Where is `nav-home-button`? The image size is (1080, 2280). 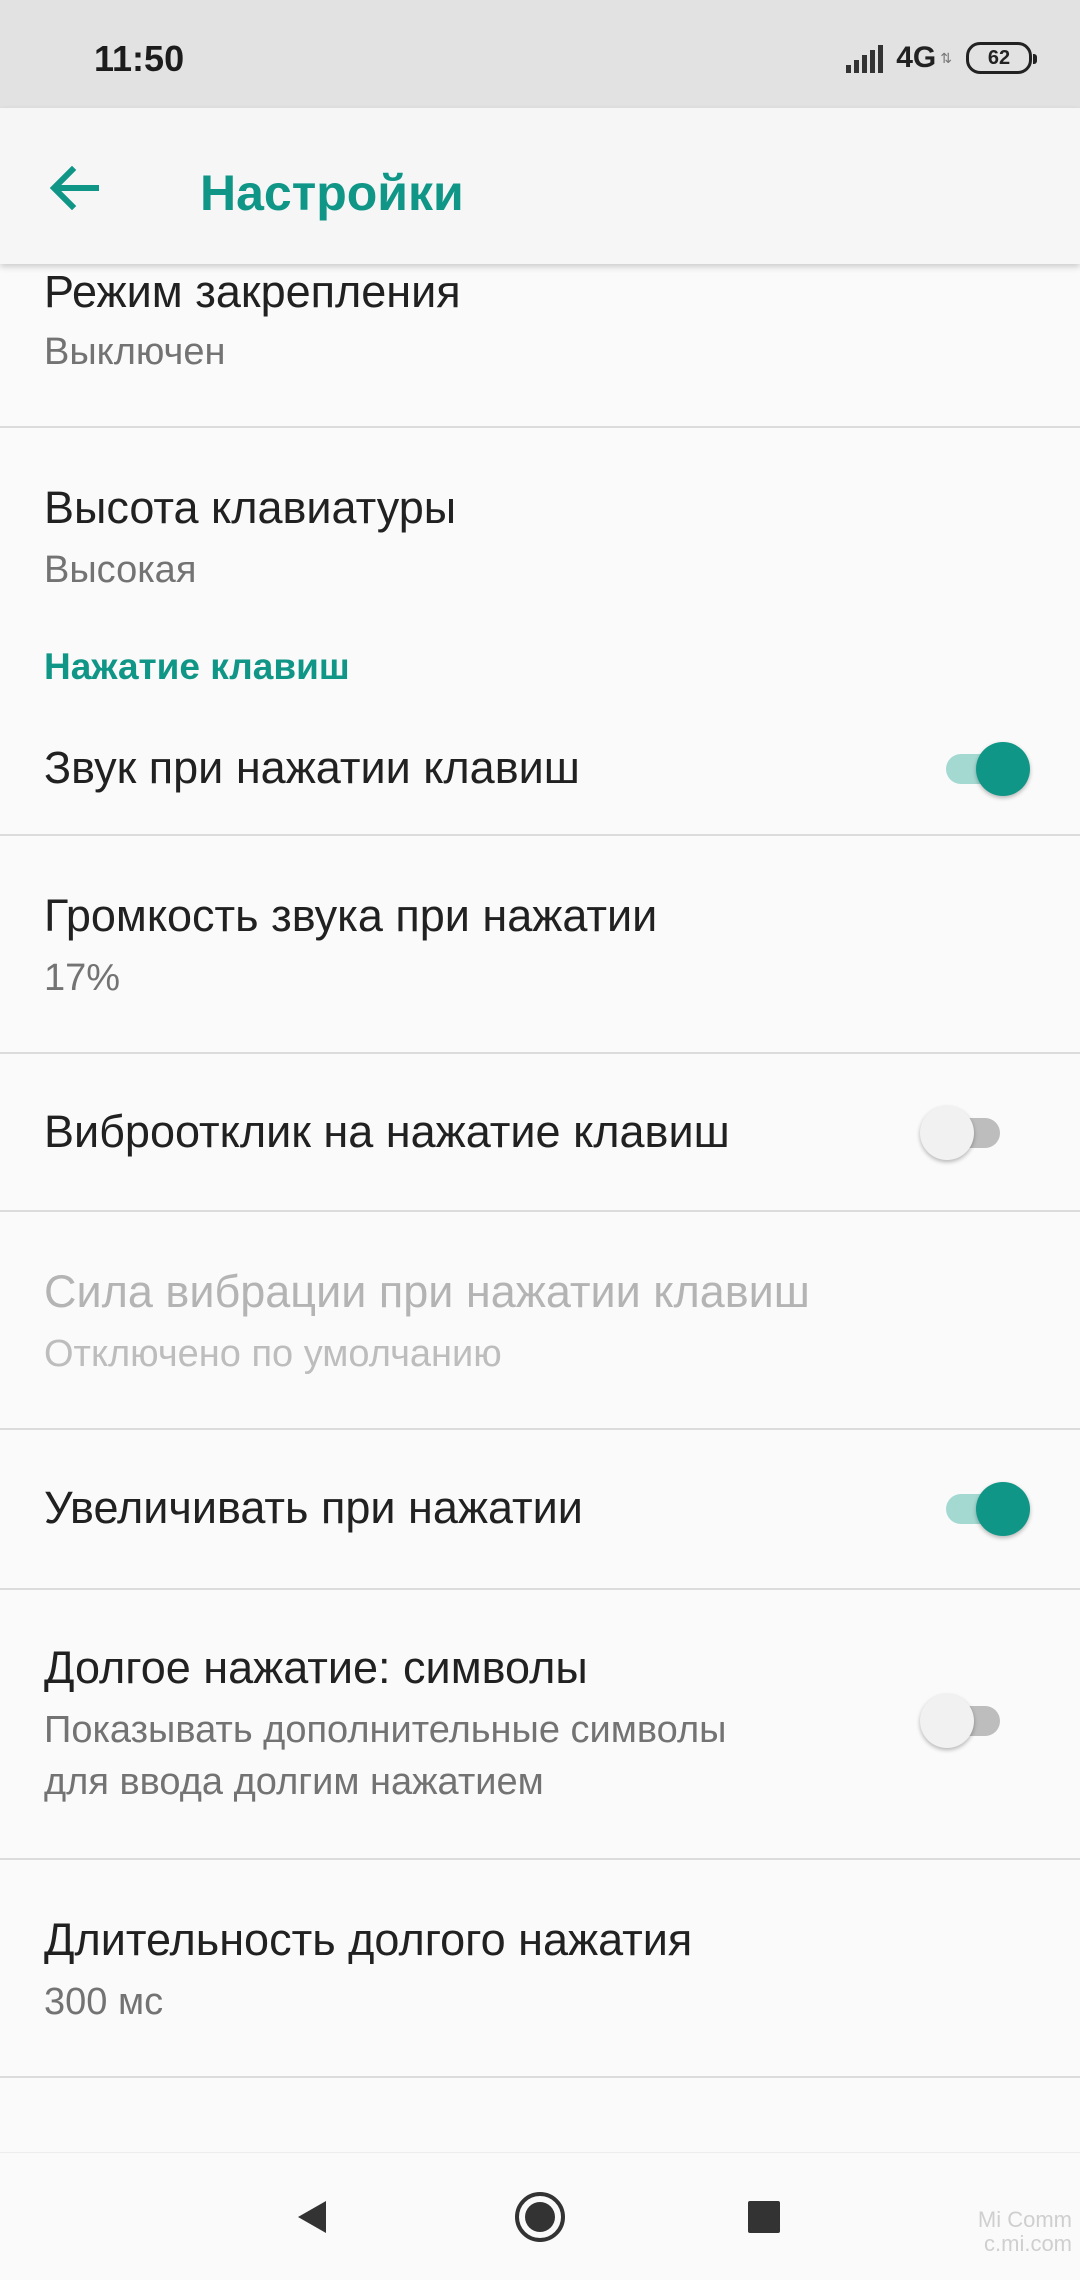
nav-home-button is located at coordinates (540, 2217).